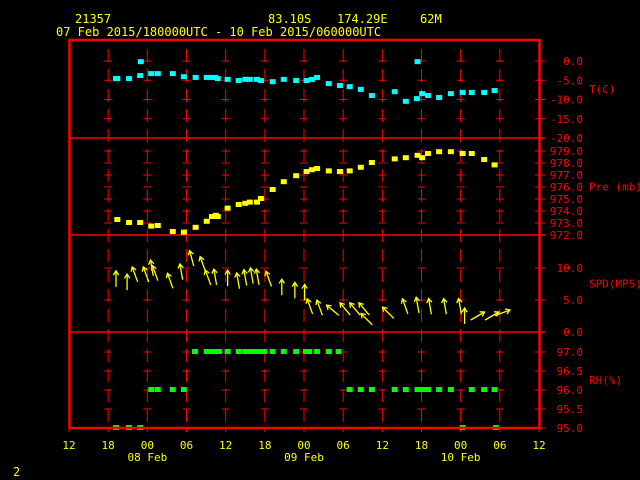 This screenshot has height=480, width=640. I want to click on y-tick-label: -5.0, so click(570, 80).